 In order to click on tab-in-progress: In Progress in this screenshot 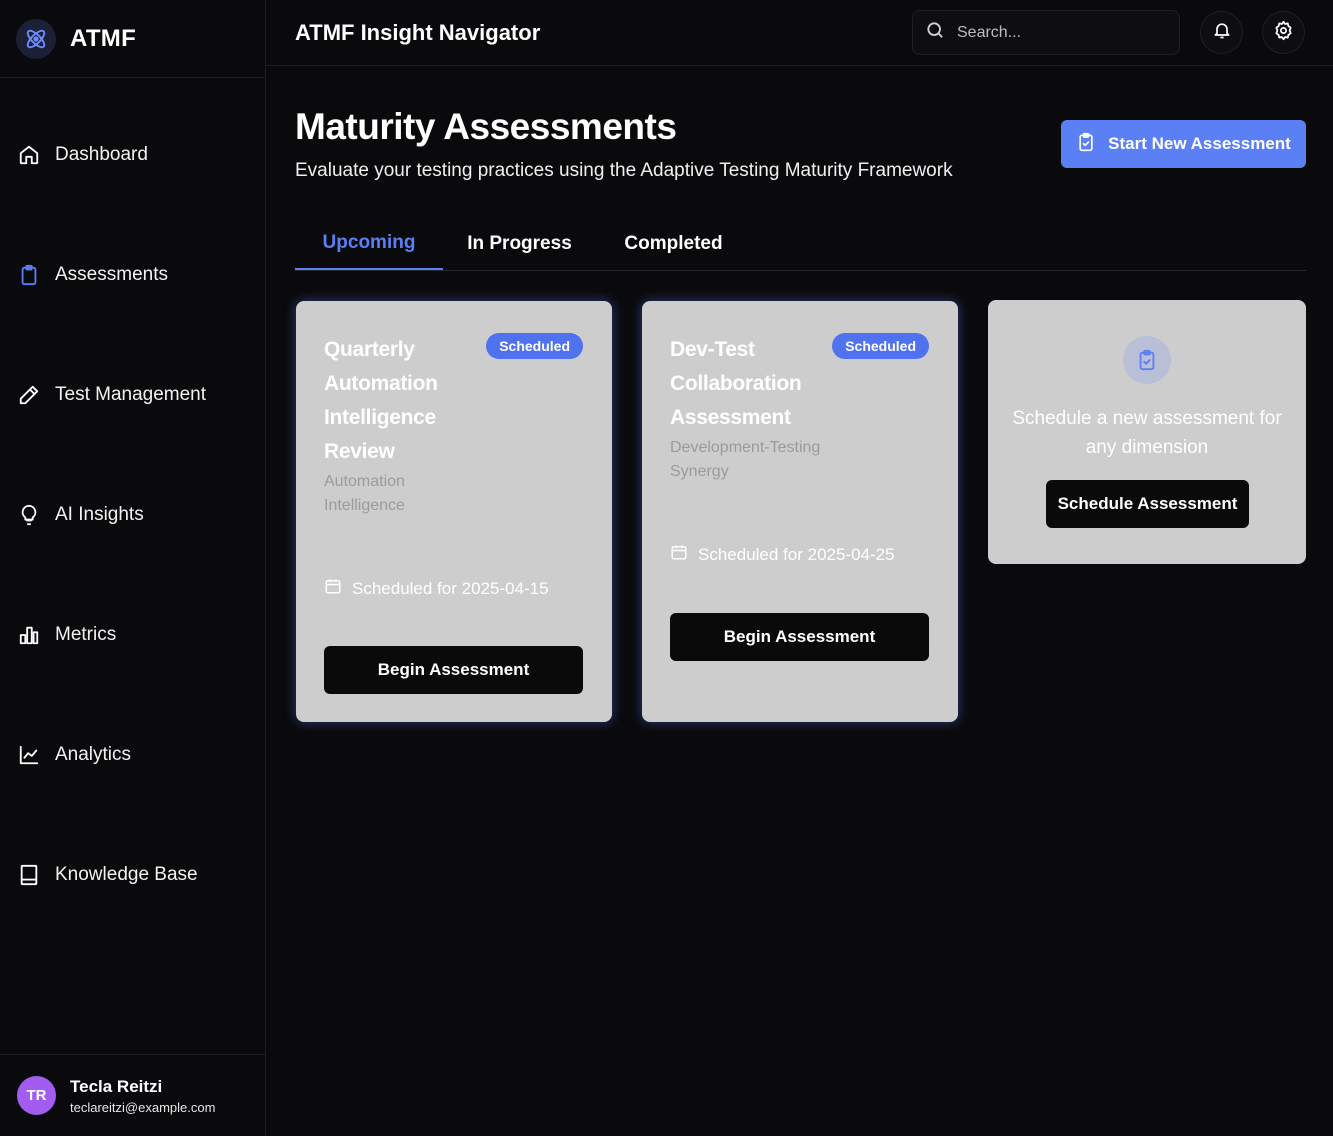, I will do `click(519, 244)`.